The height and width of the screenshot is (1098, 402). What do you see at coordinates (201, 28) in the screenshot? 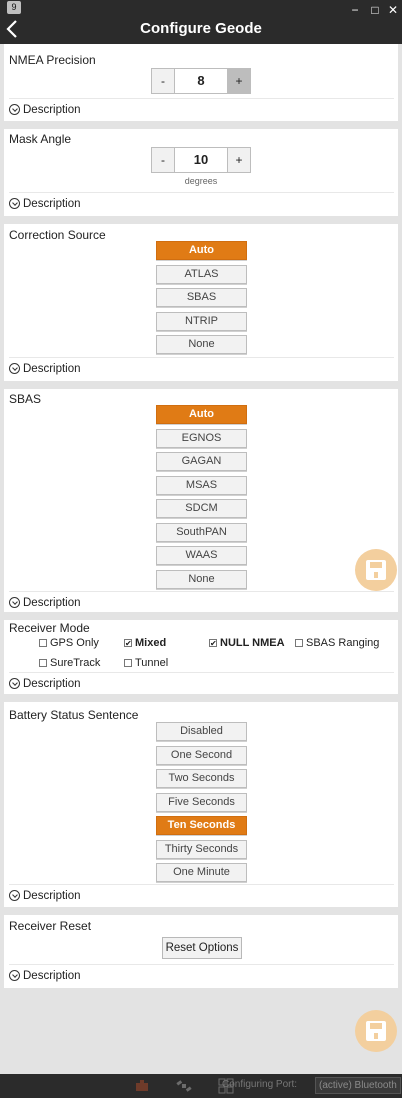
I see `page-title: Configure Geode` at bounding box center [201, 28].